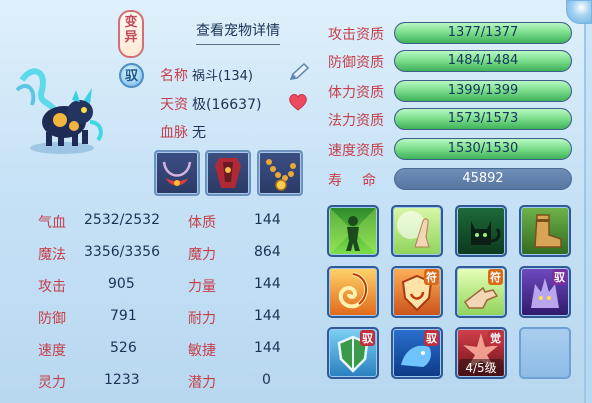  What do you see at coordinates (52, 383) in the screenshot?
I see `stat-label: 灵力` at bounding box center [52, 383].